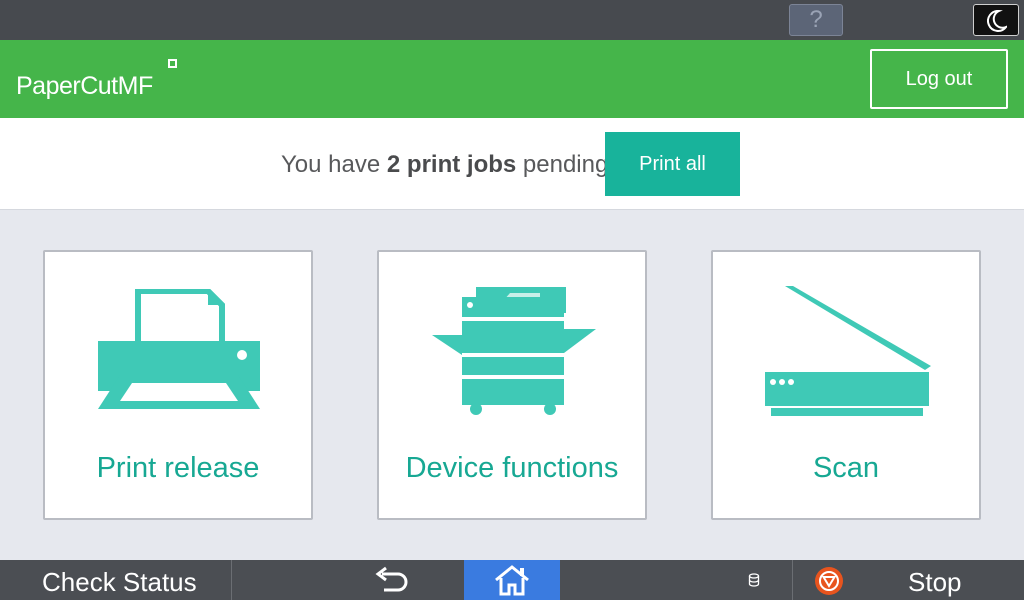 This screenshot has width=1024, height=600. I want to click on stop-icon, so click(829, 581).